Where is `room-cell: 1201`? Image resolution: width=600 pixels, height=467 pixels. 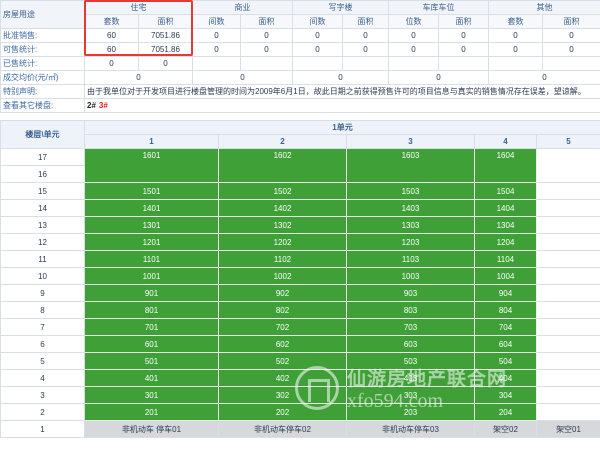
room-cell: 1201 is located at coordinates (151, 242).